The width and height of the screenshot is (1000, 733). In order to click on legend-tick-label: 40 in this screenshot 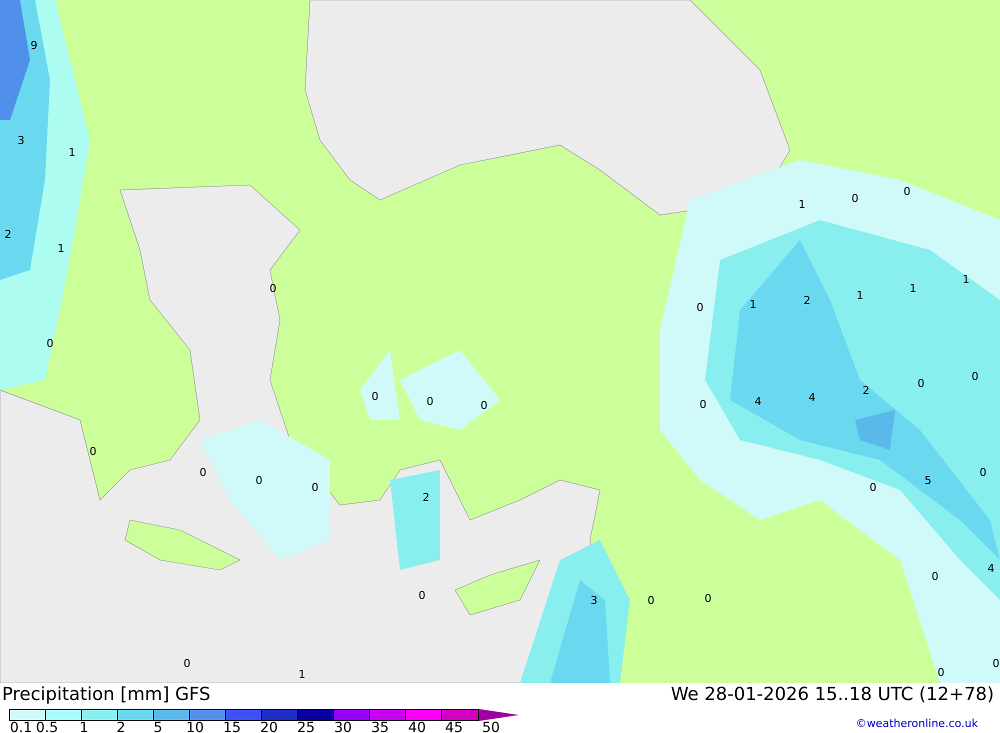, I will do `click(417, 727)`.